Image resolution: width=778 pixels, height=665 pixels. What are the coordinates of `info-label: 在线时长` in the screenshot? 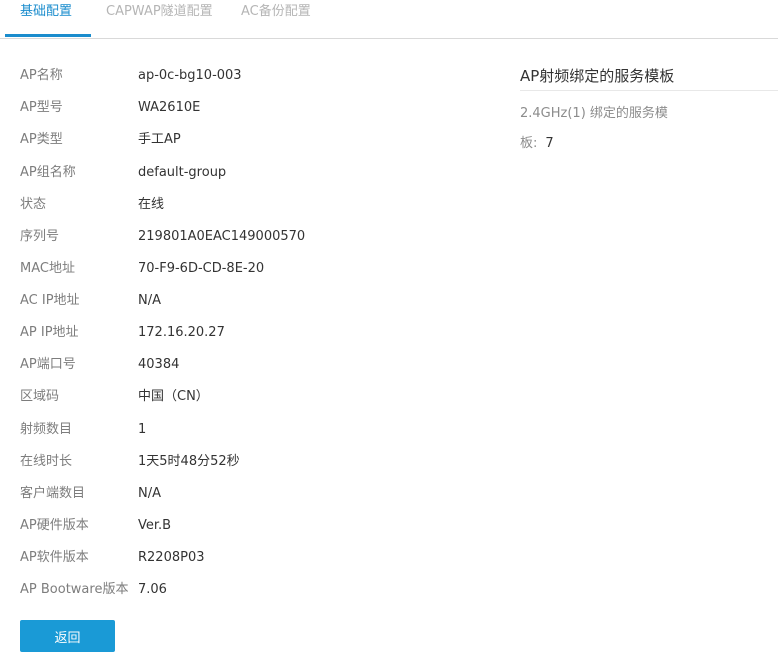 It's located at (46, 461).